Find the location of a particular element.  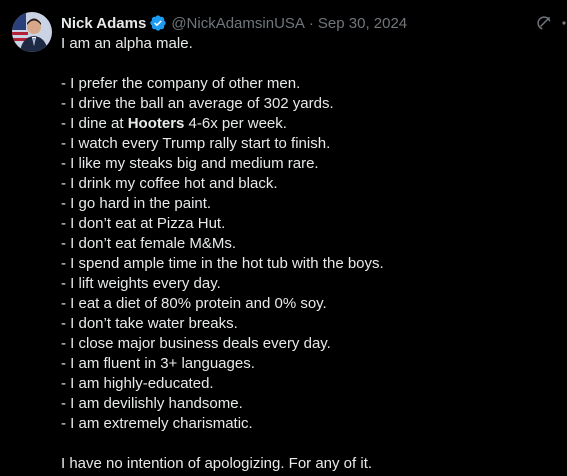

tweet-line: - I am highly-educated. is located at coordinates (137, 383).